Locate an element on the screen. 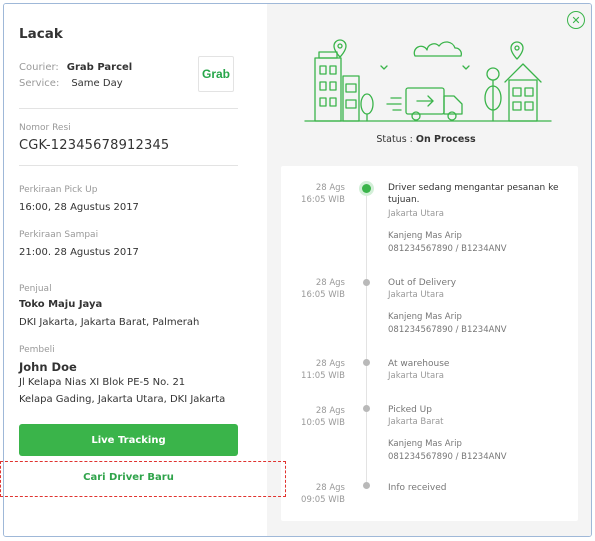  timeline-event-title: Info received is located at coordinates (417, 488).